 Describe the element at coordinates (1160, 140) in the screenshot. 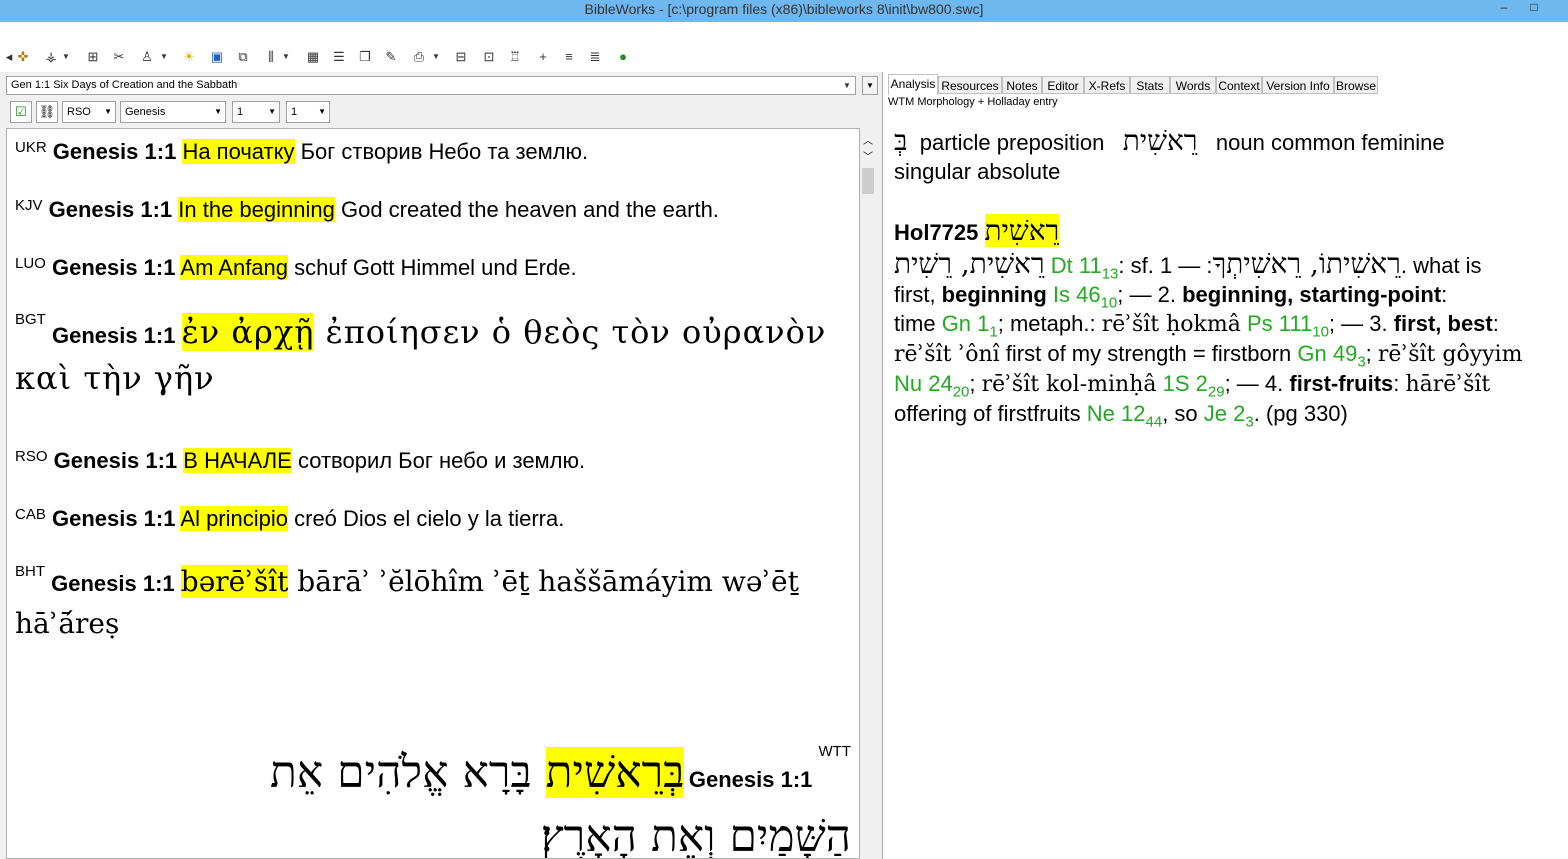

I see `word-hebrew: רֵאשִׁית` at that location.